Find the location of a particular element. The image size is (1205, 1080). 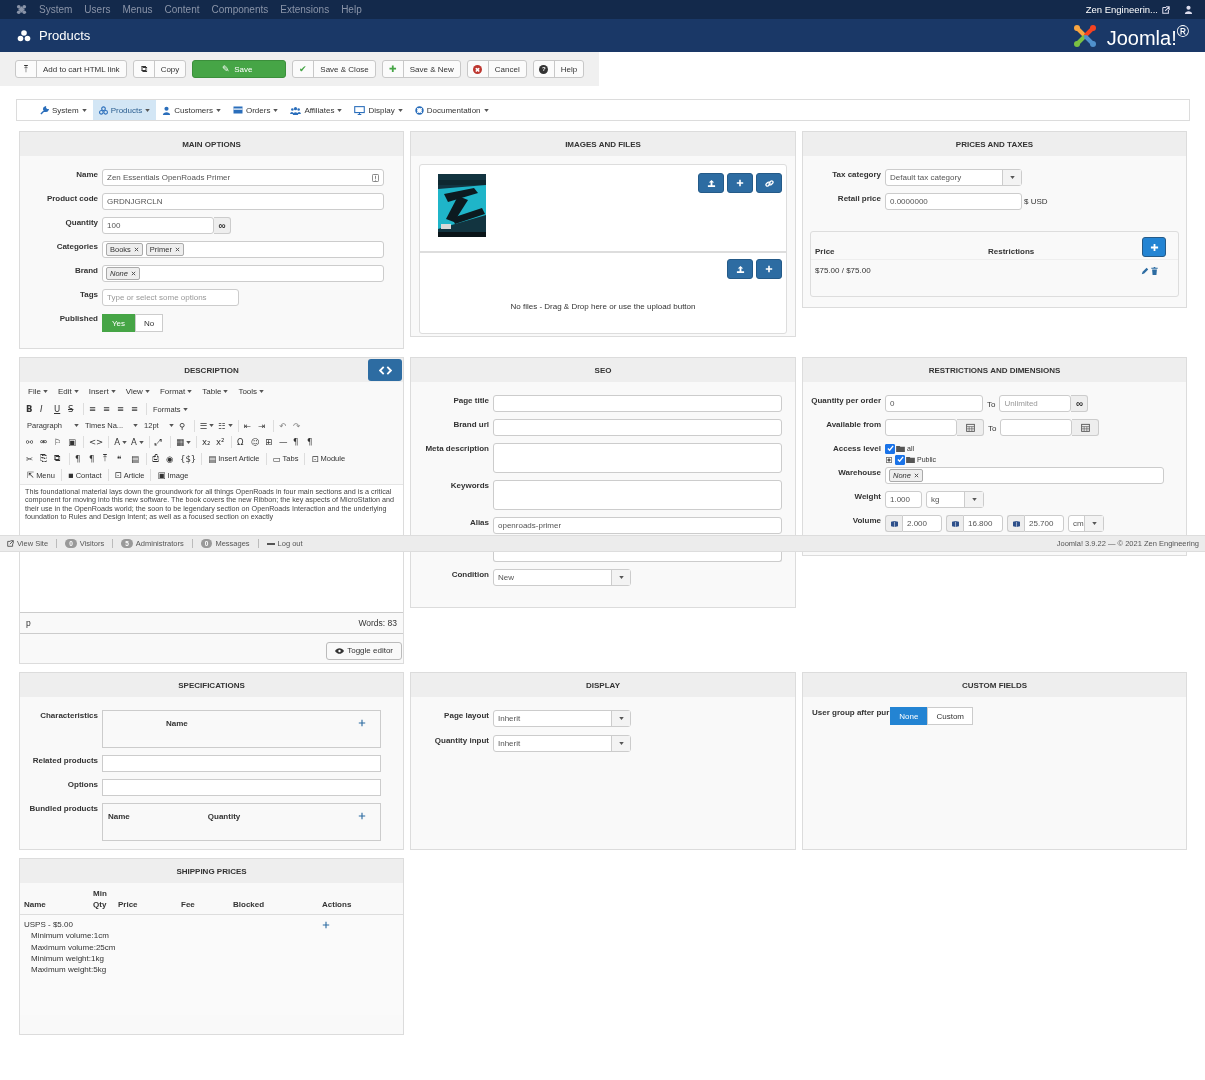

toggle-editor-button: Toggle editor is located at coordinates (364, 650).